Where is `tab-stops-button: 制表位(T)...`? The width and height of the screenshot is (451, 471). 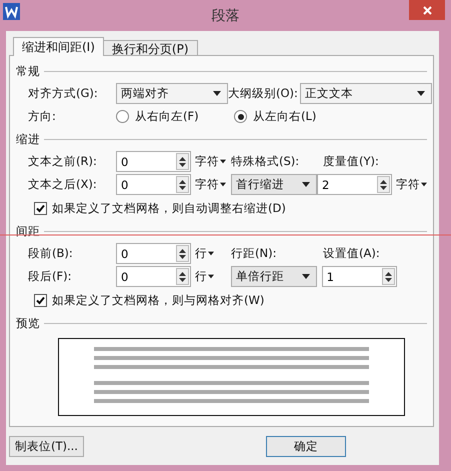
tab-stops-button: 制表位(T)... is located at coordinates (46, 446).